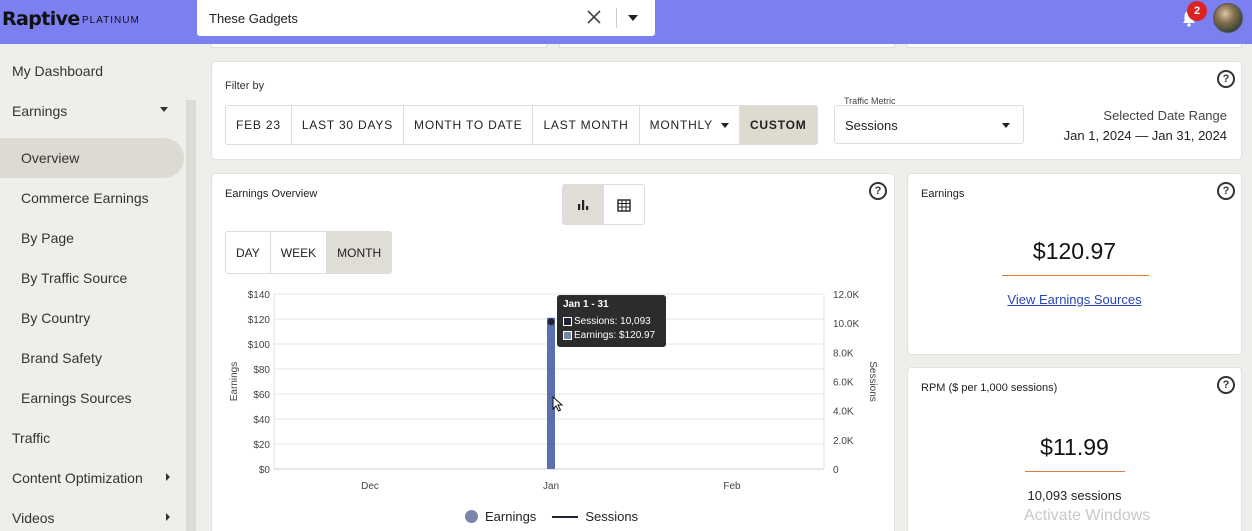 The height and width of the screenshot is (531, 1252). What do you see at coordinates (47, 238) in the screenshot?
I see `sidebar-item-label: By Page` at bounding box center [47, 238].